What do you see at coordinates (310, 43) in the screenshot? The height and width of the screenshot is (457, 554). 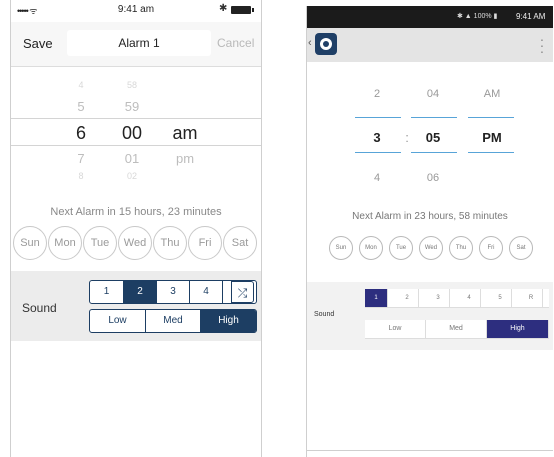 I see `back-chevron-icon: ‹` at bounding box center [310, 43].